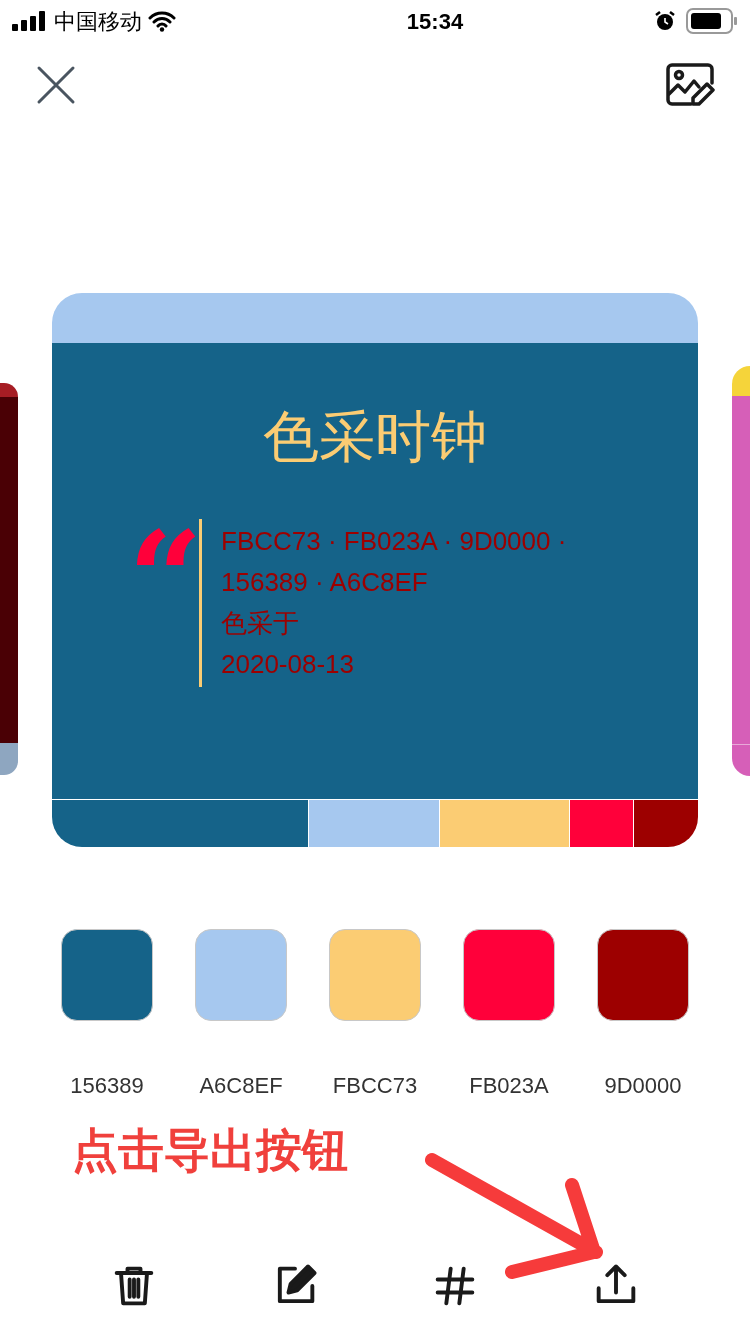 The width and height of the screenshot is (750, 1334). What do you see at coordinates (509, 1086) in the screenshot?
I see `swatch-label: FB023A` at bounding box center [509, 1086].